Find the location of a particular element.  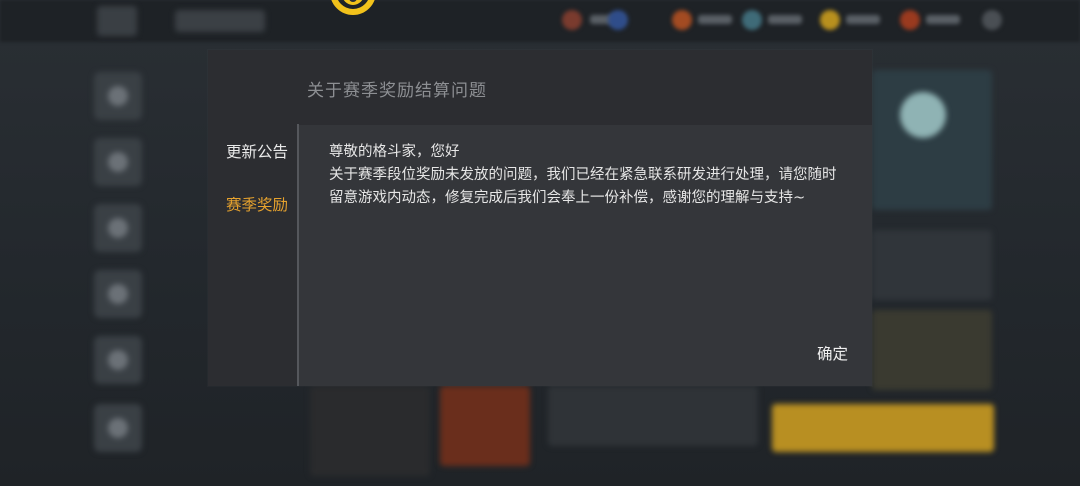

background-mode-button is located at coordinates (653, 416).